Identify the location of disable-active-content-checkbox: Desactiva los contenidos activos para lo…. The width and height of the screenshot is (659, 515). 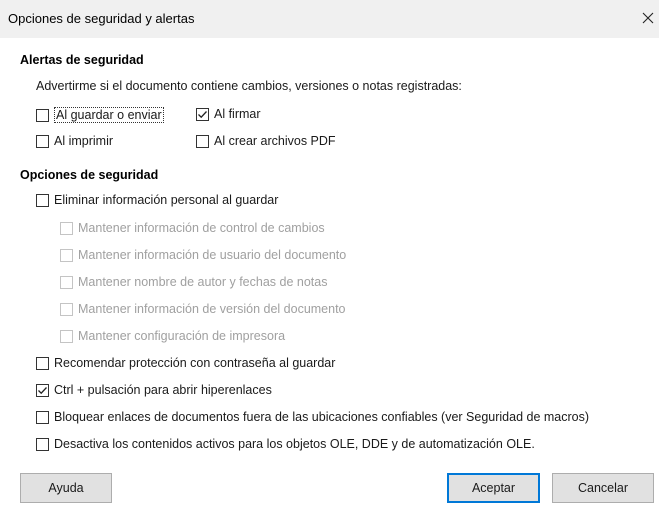
(285, 444).